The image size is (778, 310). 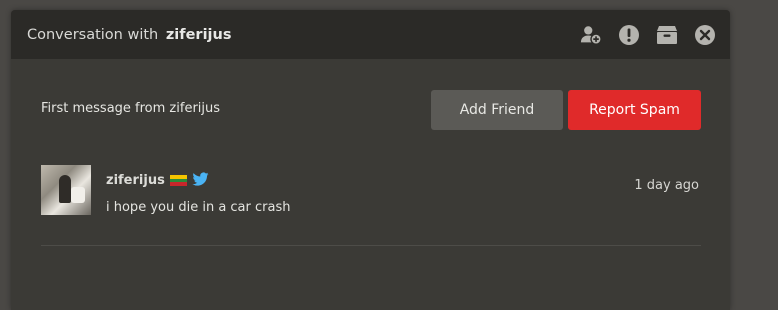 What do you see at coordinates (178, 181) in the screenshot?
I see `lithuania-flag-icon` at bounding box center [178, 181].